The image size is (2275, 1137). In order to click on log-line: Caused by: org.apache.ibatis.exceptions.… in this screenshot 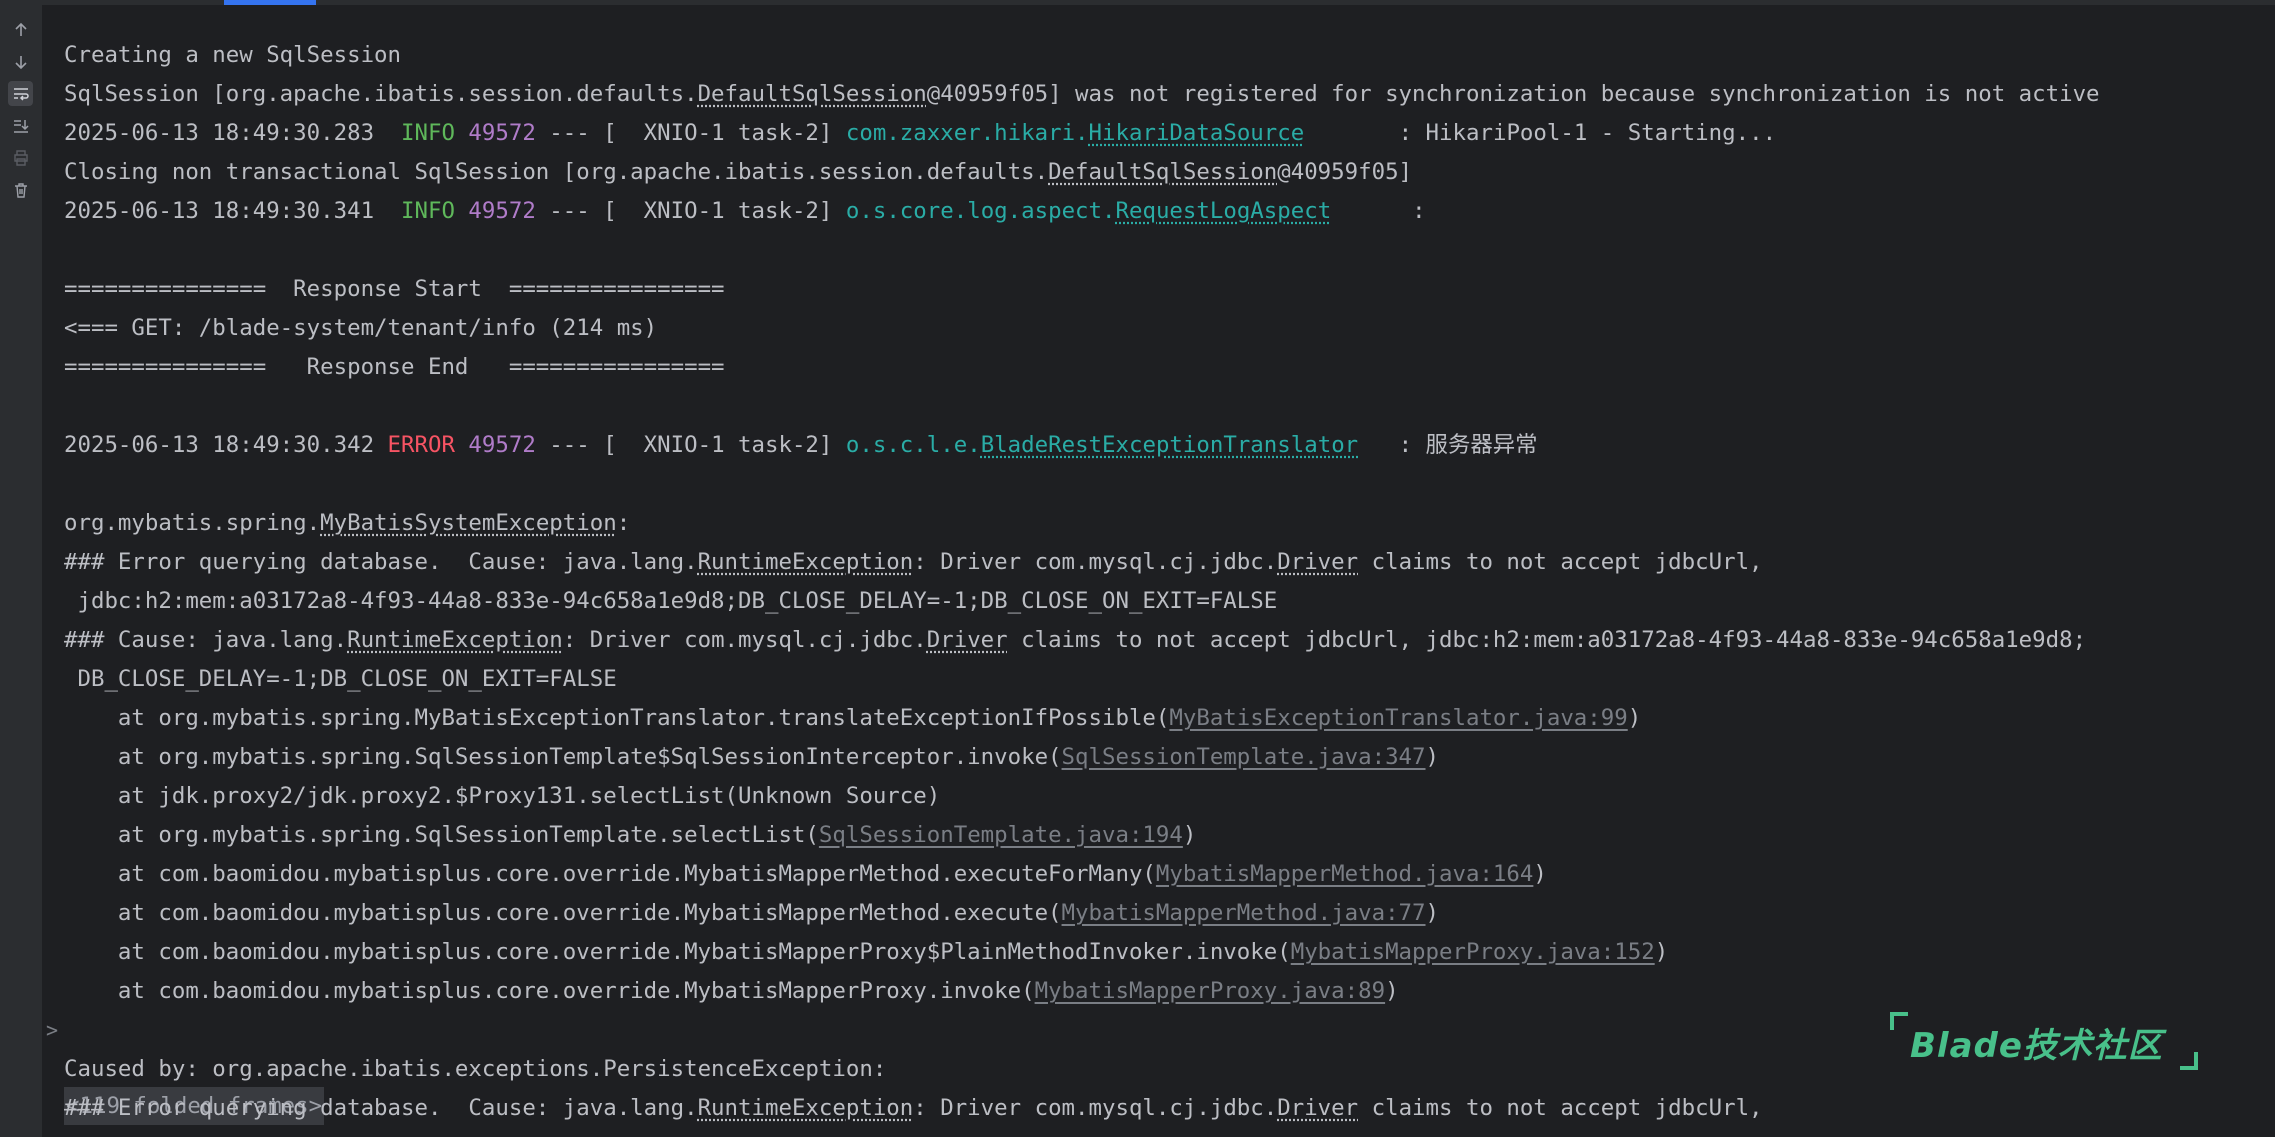, I will do `click(475, 1069)`.